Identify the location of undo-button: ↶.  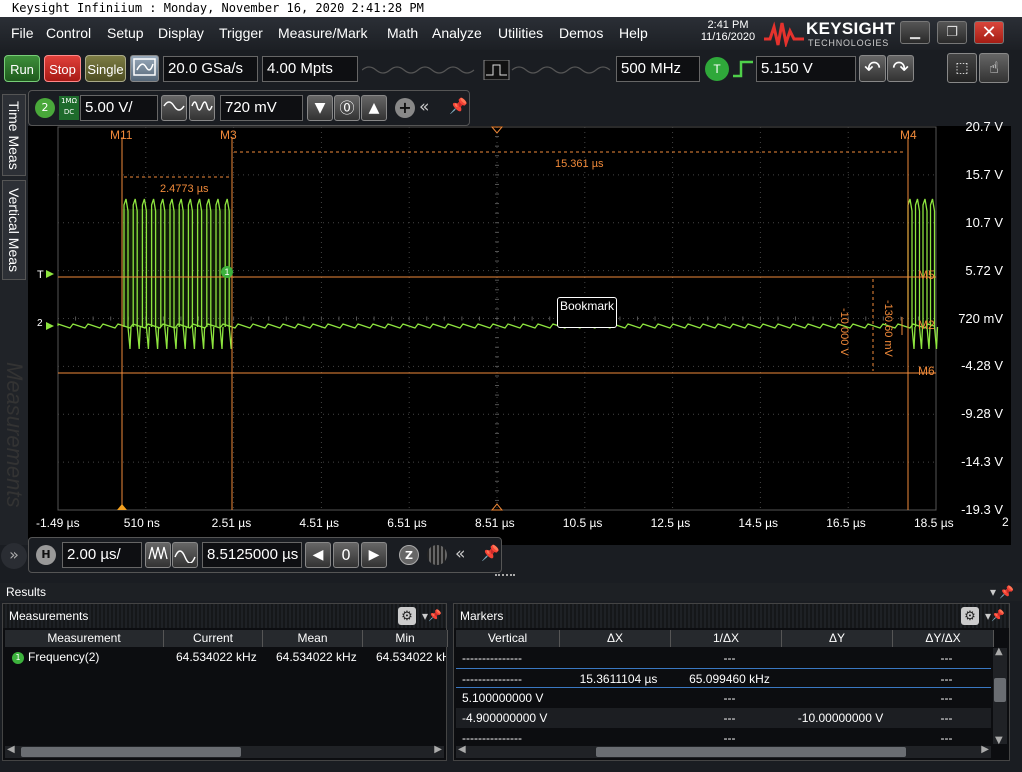
(872, 68).